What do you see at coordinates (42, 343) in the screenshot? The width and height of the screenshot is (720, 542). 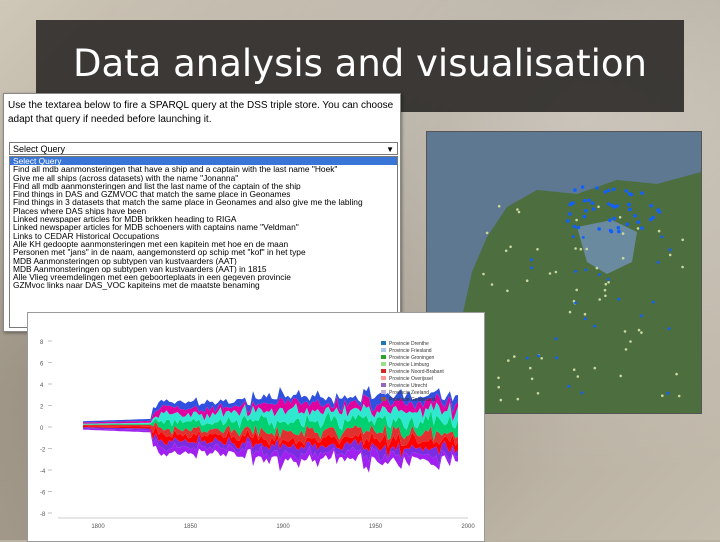 I see `y-tick-label: 8` at bounding box center [42, 343].